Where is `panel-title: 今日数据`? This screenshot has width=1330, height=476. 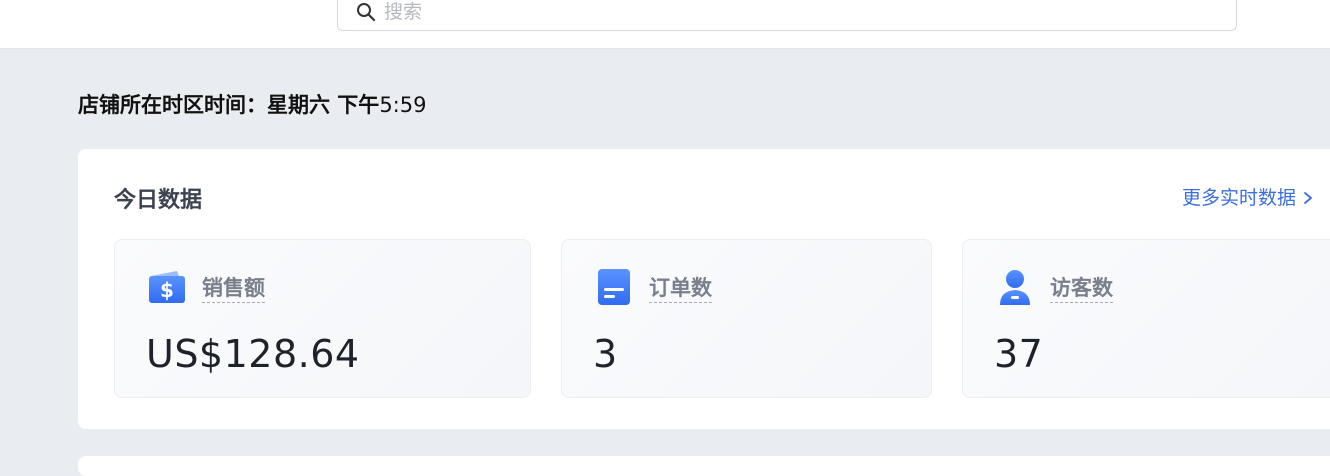 panel-title: 今日数据 is located at coordinates (158, 200).